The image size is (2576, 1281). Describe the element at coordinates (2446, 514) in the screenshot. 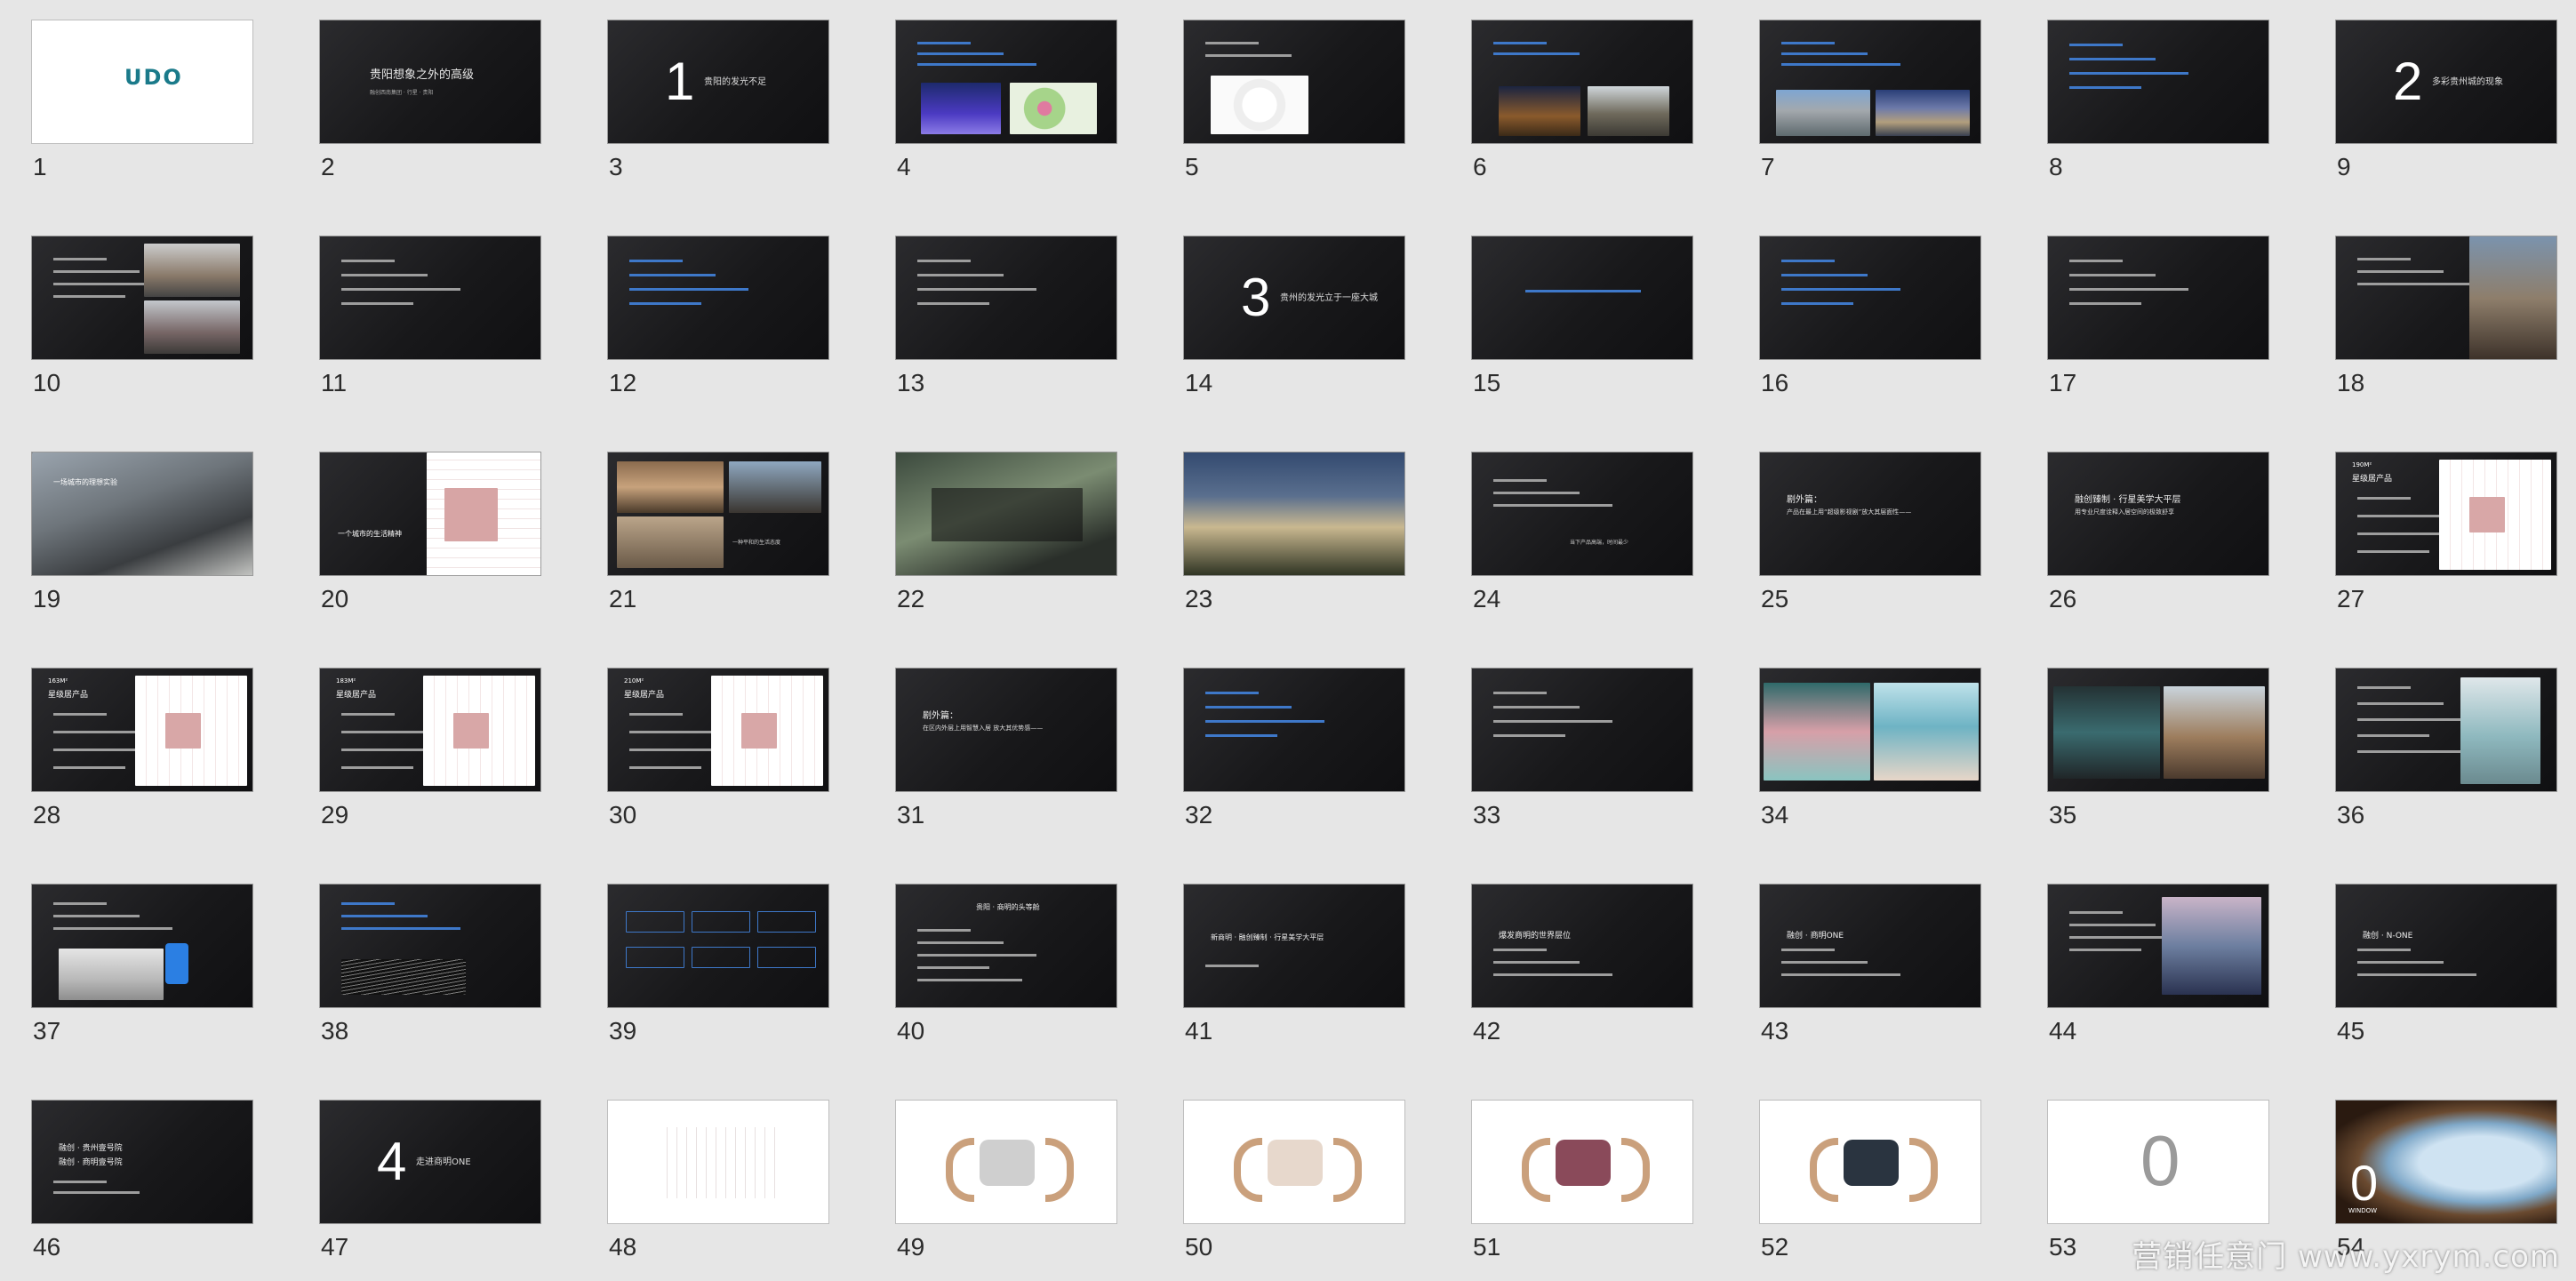

I see `slide-preview: 190M² 星级居产品` at that location.